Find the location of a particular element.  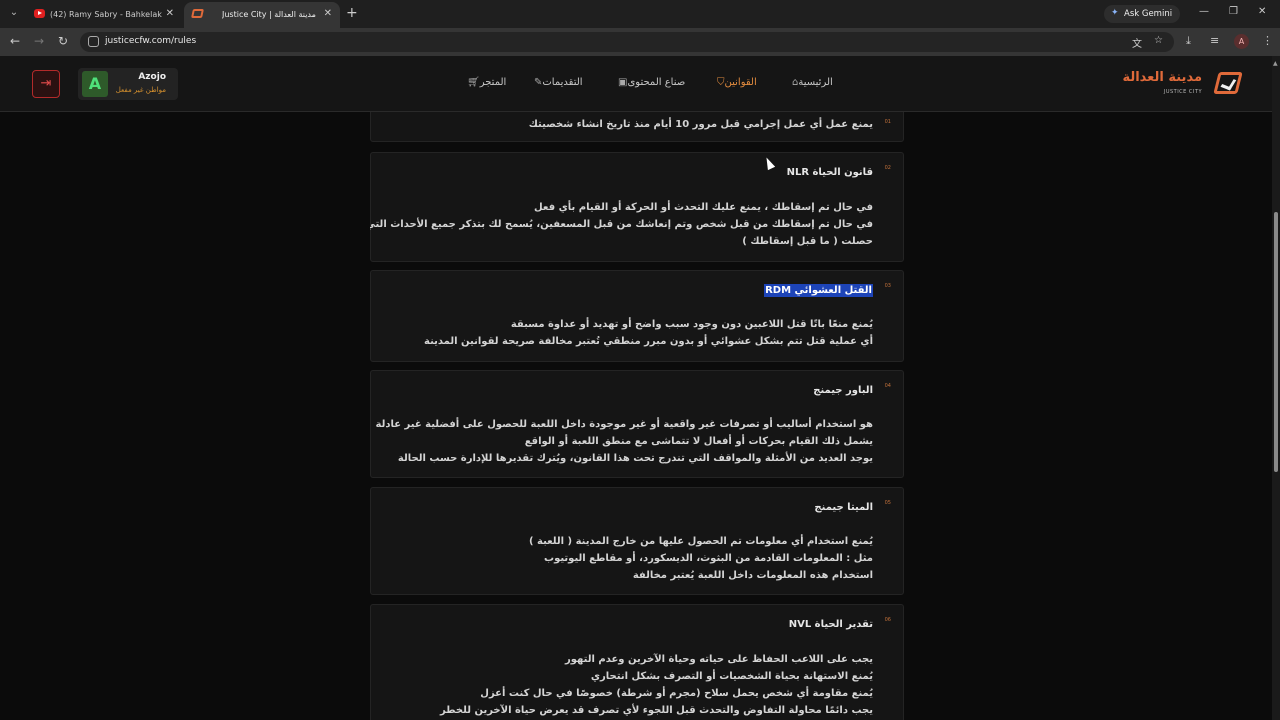

nav-item-applications: التقديمات✎ is located at coordinates (555, 82).